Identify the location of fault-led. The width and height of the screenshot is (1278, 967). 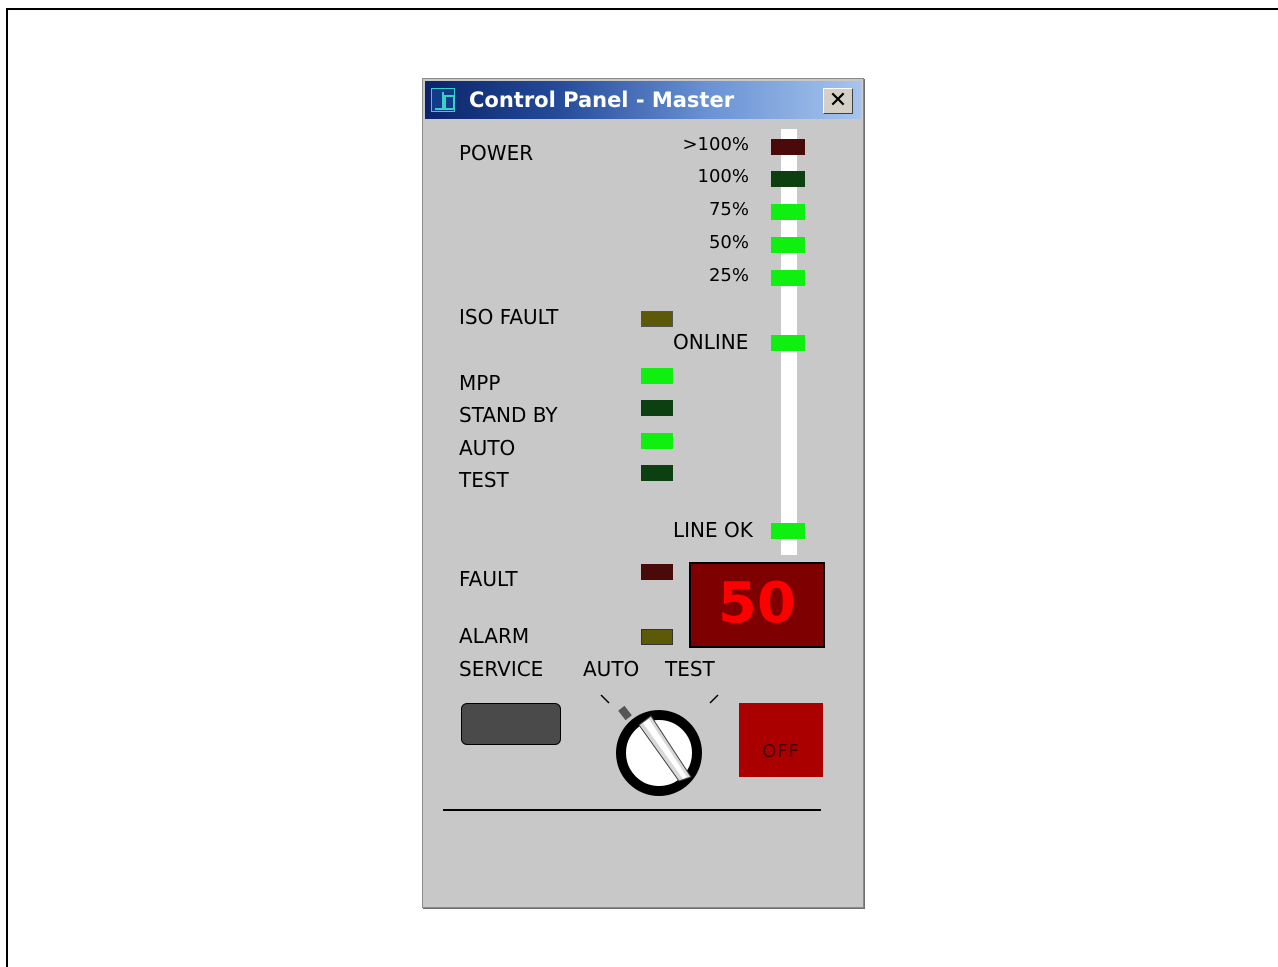
(657, 572).